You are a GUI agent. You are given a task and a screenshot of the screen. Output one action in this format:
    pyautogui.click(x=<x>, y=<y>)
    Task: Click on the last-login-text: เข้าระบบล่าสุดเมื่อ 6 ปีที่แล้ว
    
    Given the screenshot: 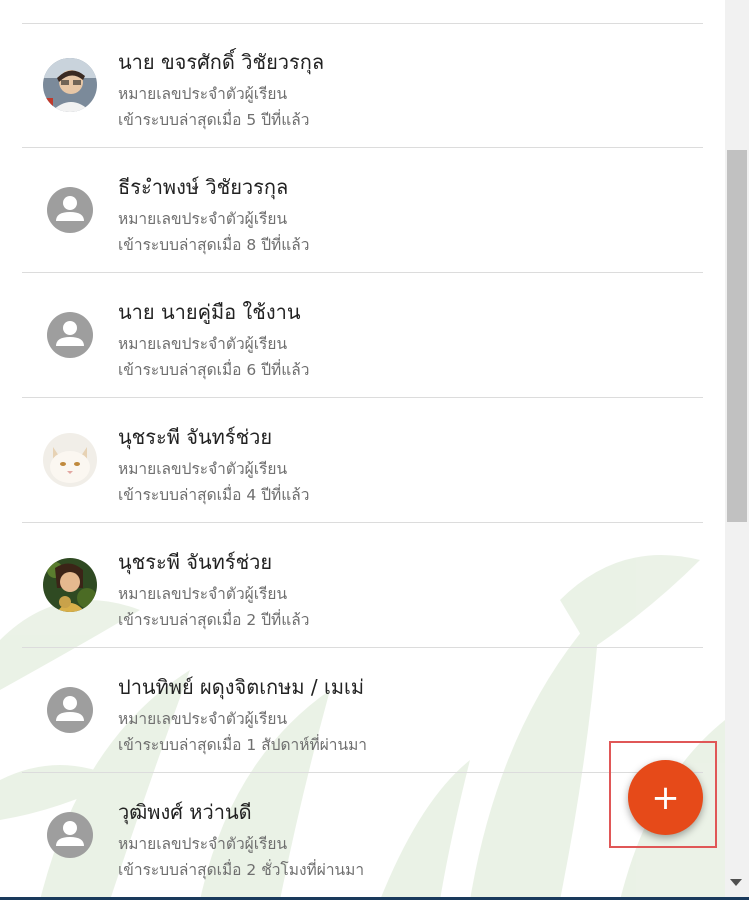 What is the action you would take?
    pyautogui.click(x=214, y=370)
    